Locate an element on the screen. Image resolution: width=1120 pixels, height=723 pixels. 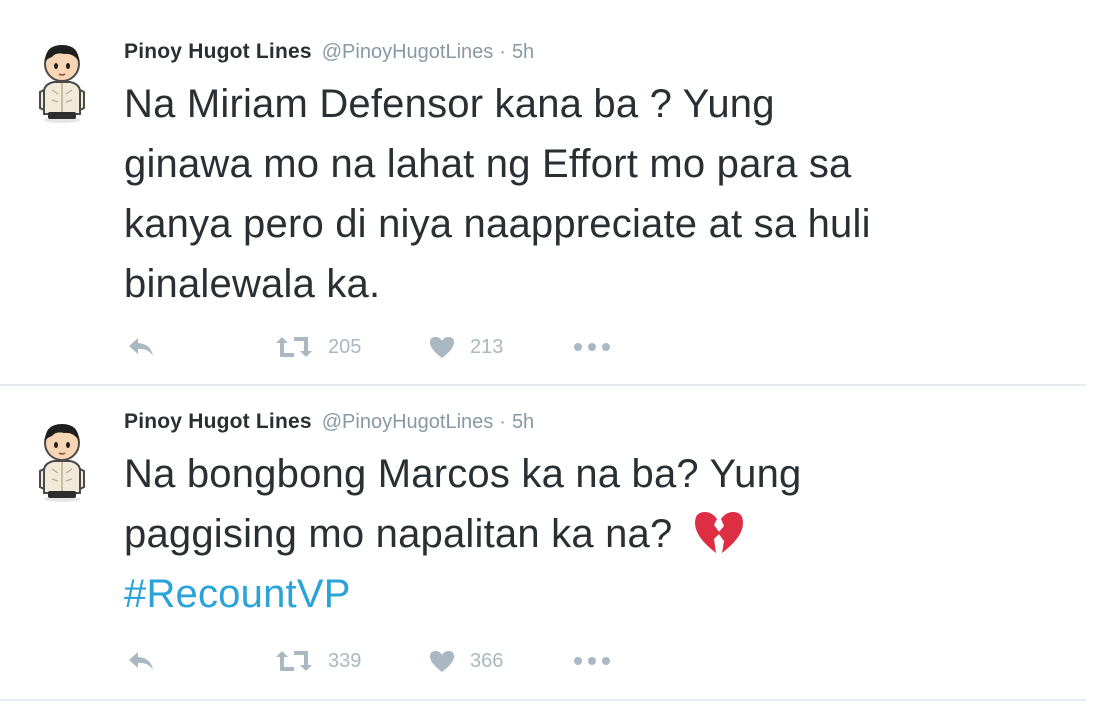
retweet-count: 339 is located at coordinates (345, 660).